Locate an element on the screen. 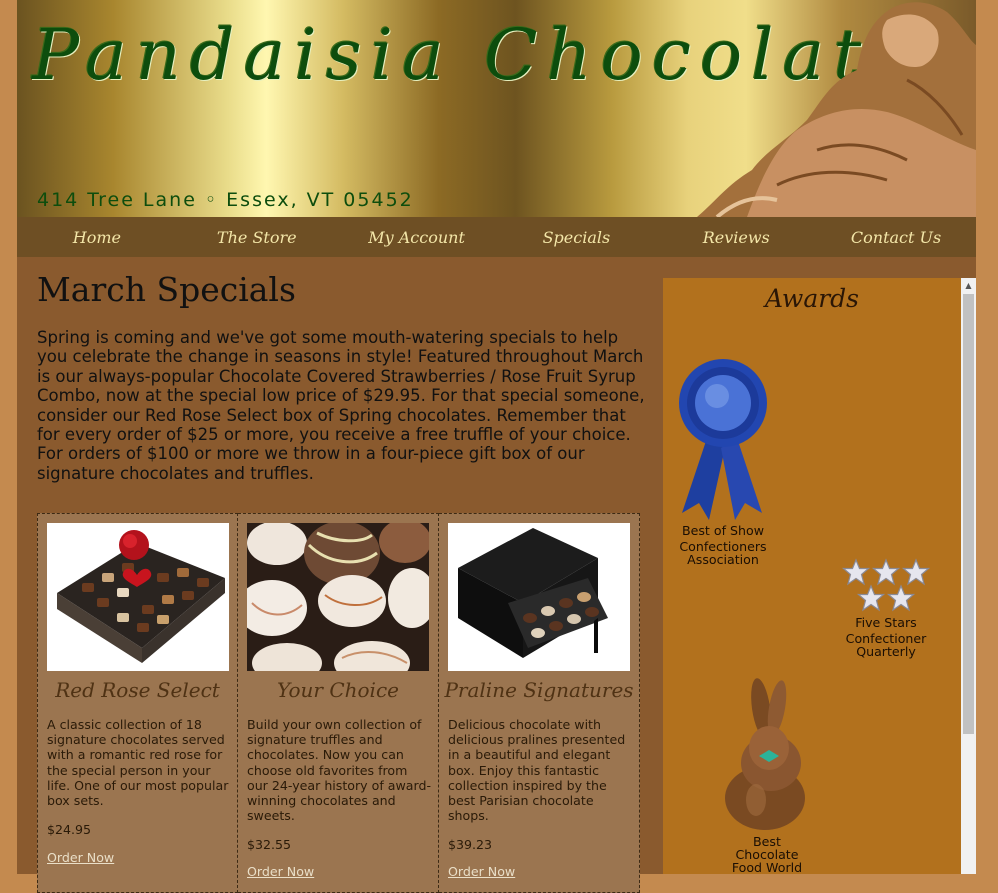 The image size is (998, 893). site-address: 414 Tree Lane ◦ Essex, VT 05452 is located at coordinates (225, 200).